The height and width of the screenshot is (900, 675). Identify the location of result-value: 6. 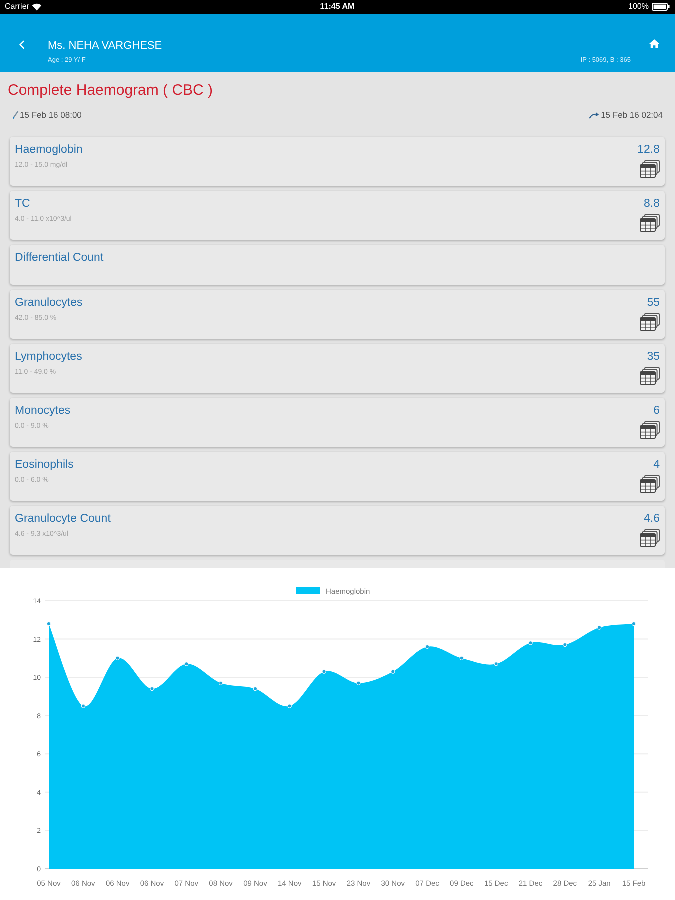
(657, 411).